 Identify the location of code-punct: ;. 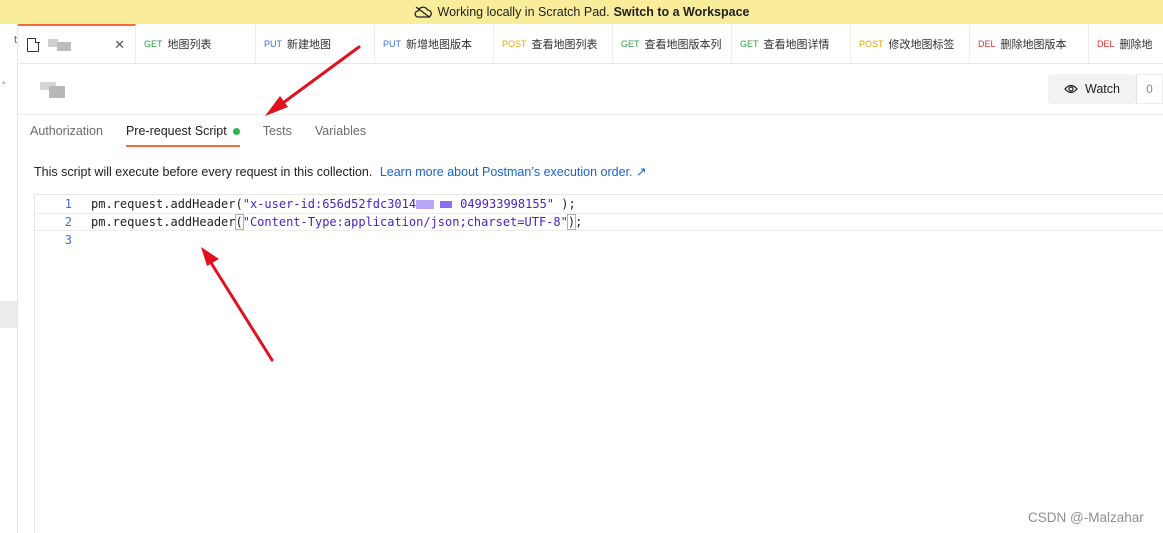
(579, 222).